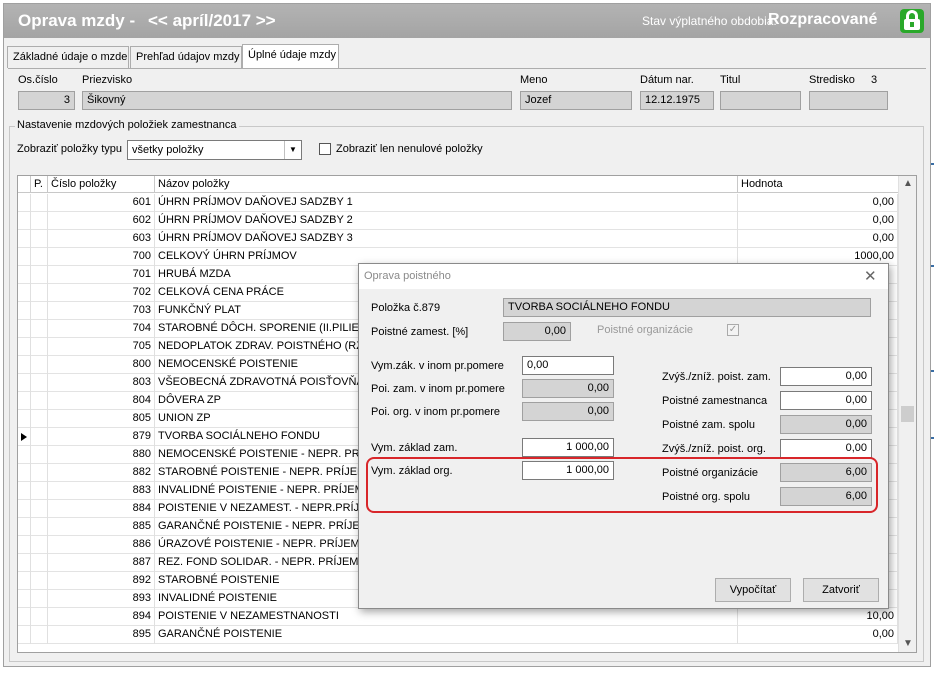 This screenshot has height=676, width=934. I want to click on col-nazov: Názov položky, so click(446, 184).